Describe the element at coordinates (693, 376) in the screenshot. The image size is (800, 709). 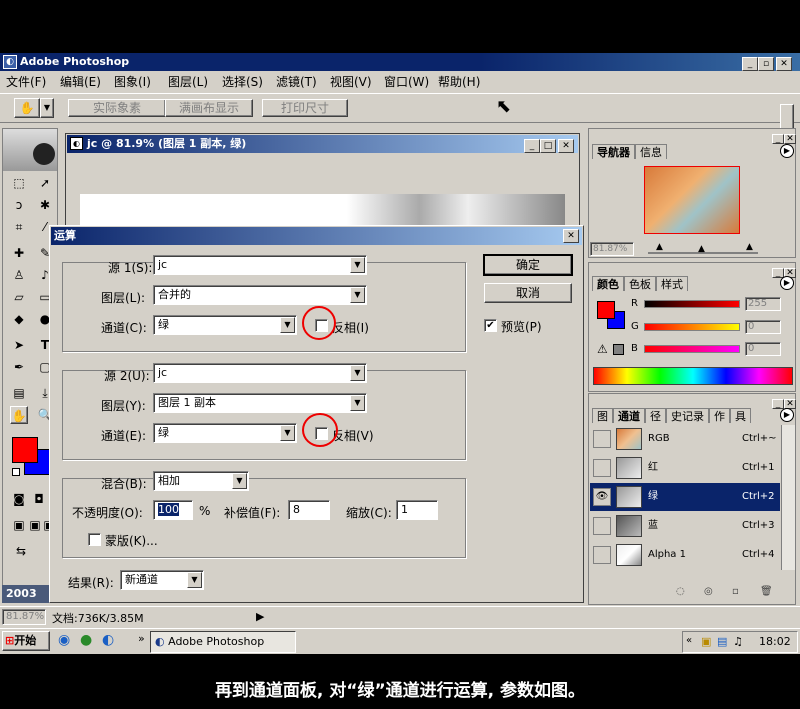
I see `color-spectrum-bar` at that location.